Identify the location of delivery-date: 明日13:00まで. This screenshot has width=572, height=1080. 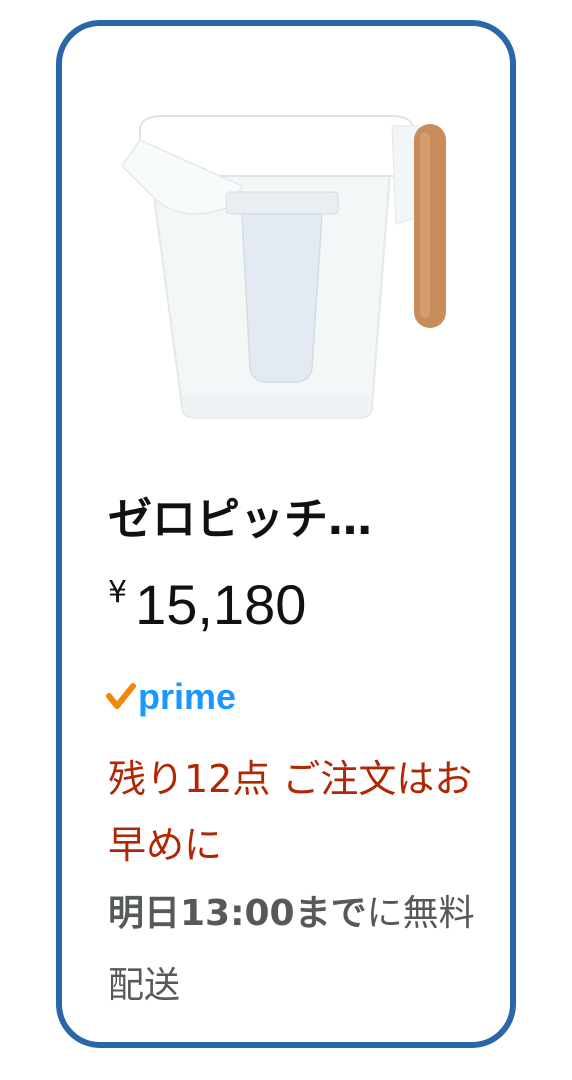
(237, 913).